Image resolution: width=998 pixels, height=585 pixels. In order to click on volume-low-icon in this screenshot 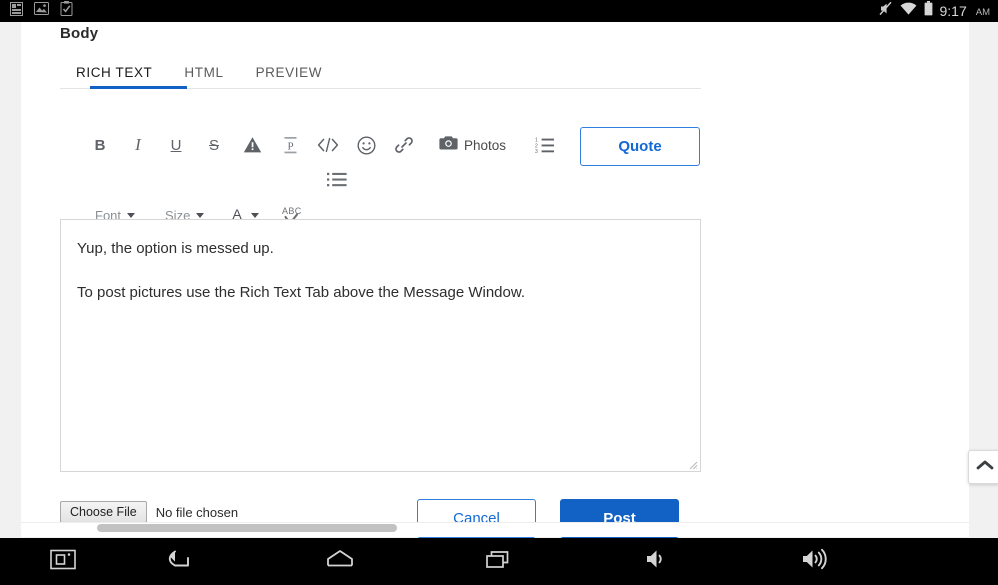, I will do `click(656, 561)`.